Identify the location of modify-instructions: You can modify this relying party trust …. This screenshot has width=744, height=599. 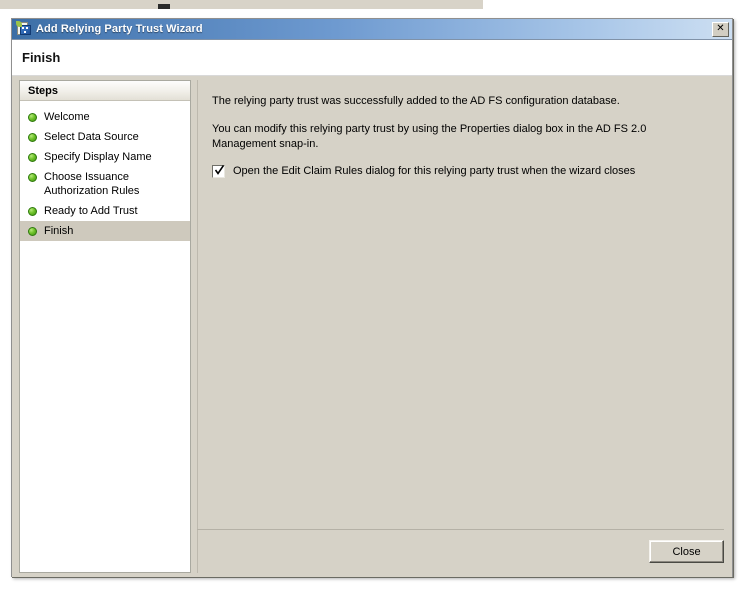
(429, 136).